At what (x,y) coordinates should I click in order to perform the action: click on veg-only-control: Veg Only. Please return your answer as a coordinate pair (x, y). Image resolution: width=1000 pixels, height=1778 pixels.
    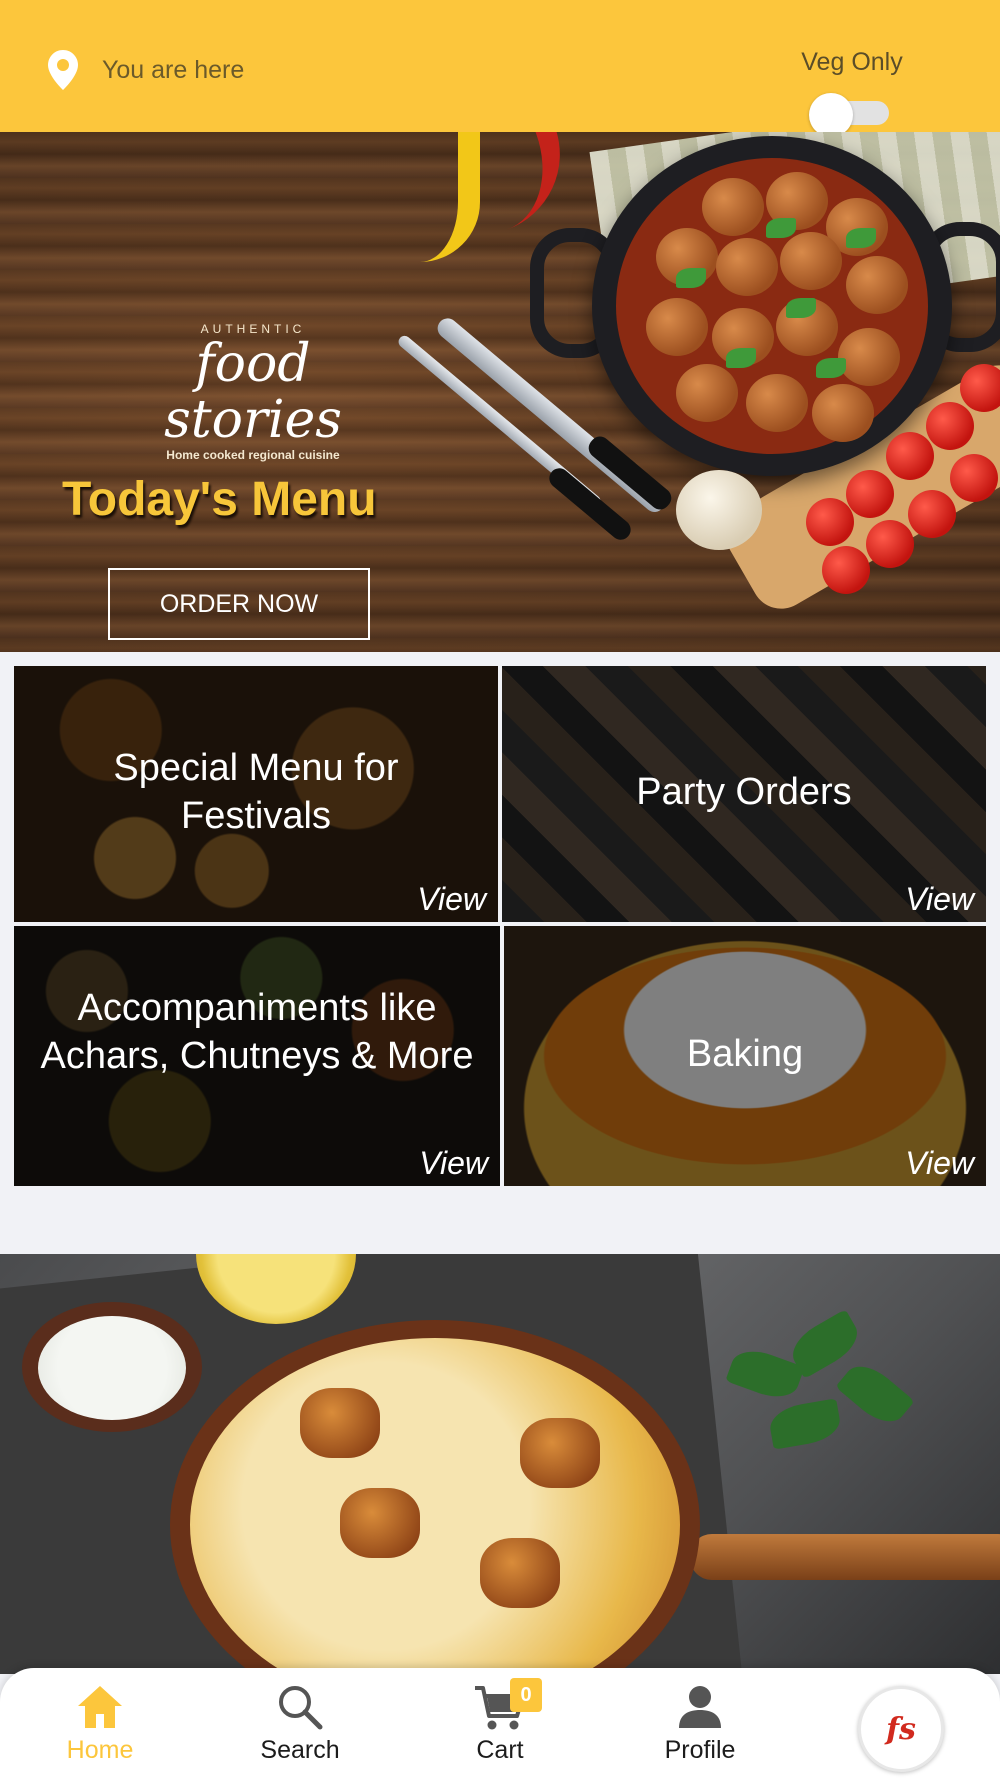
    Looking at the image, I should click on (852, 92).